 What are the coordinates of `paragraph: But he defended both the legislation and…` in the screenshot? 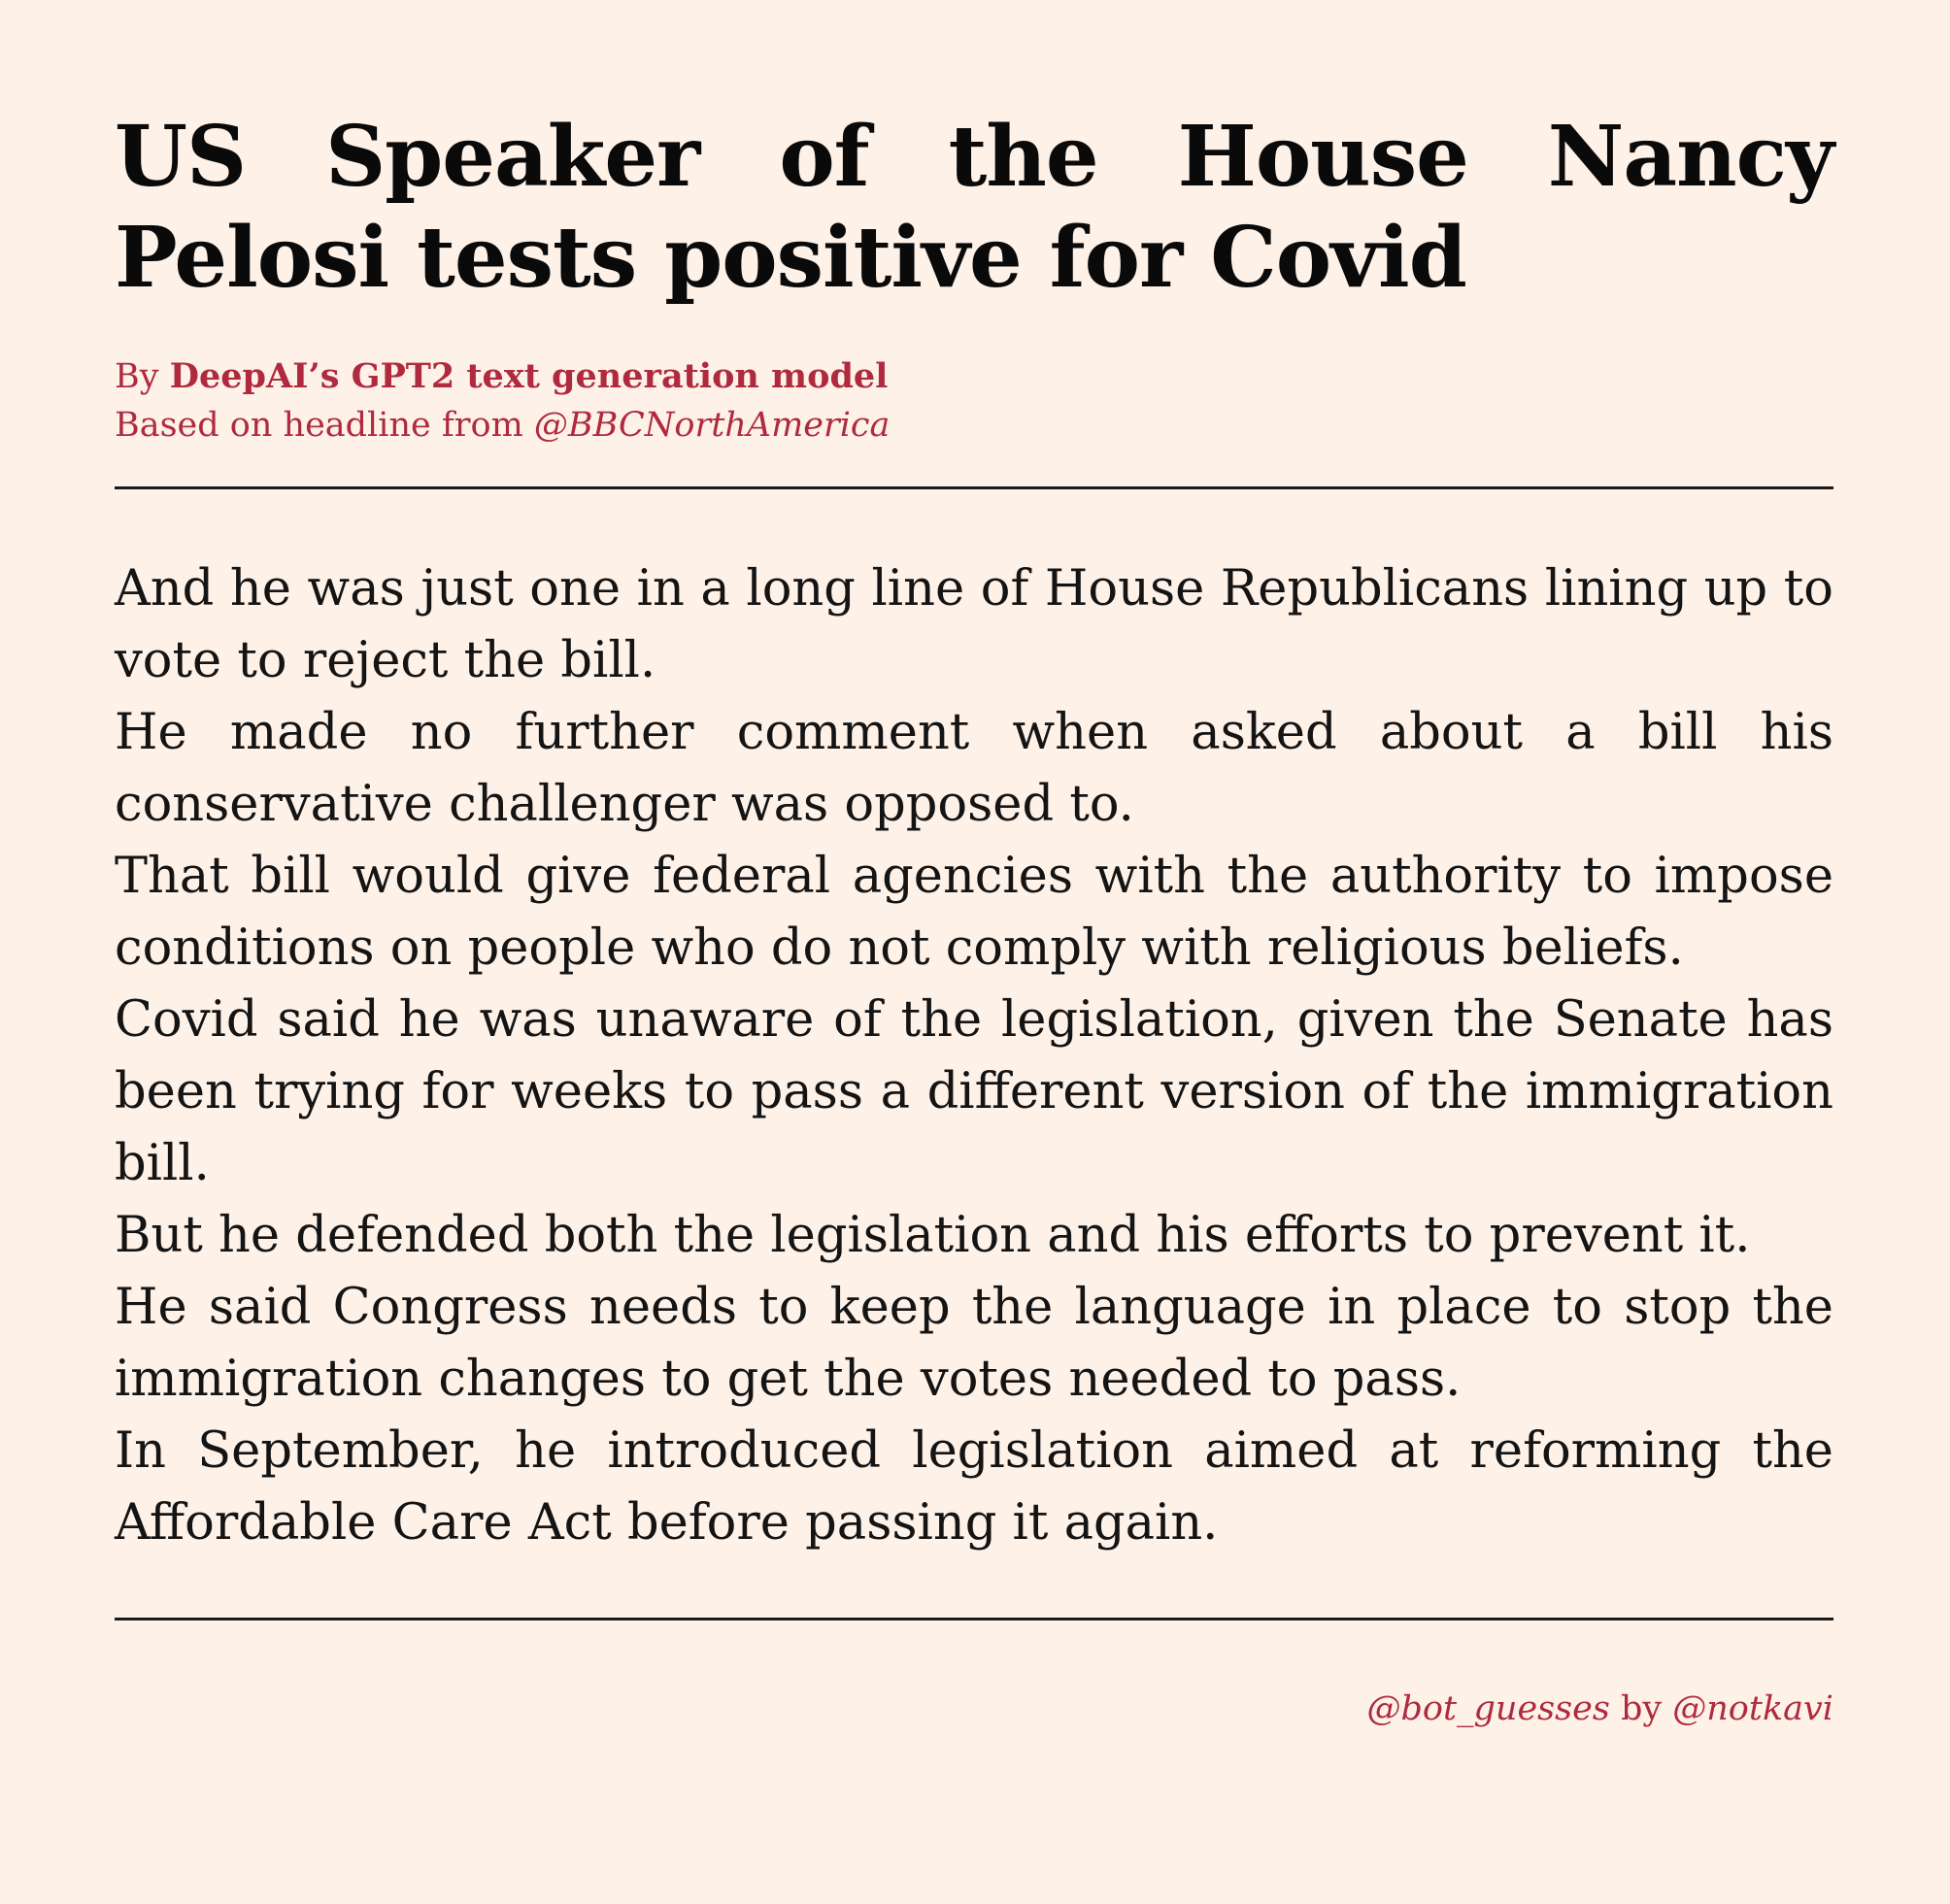 It's located at (933, 1235).